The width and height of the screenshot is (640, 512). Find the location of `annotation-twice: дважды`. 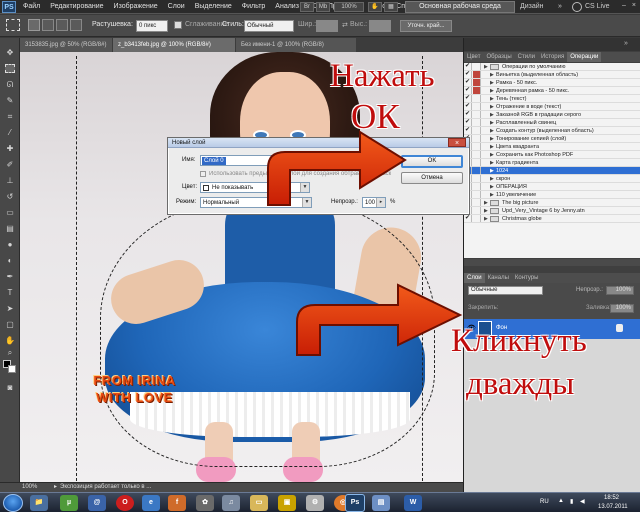

annotation-twice: дважды is located at coordinates (520, 384).